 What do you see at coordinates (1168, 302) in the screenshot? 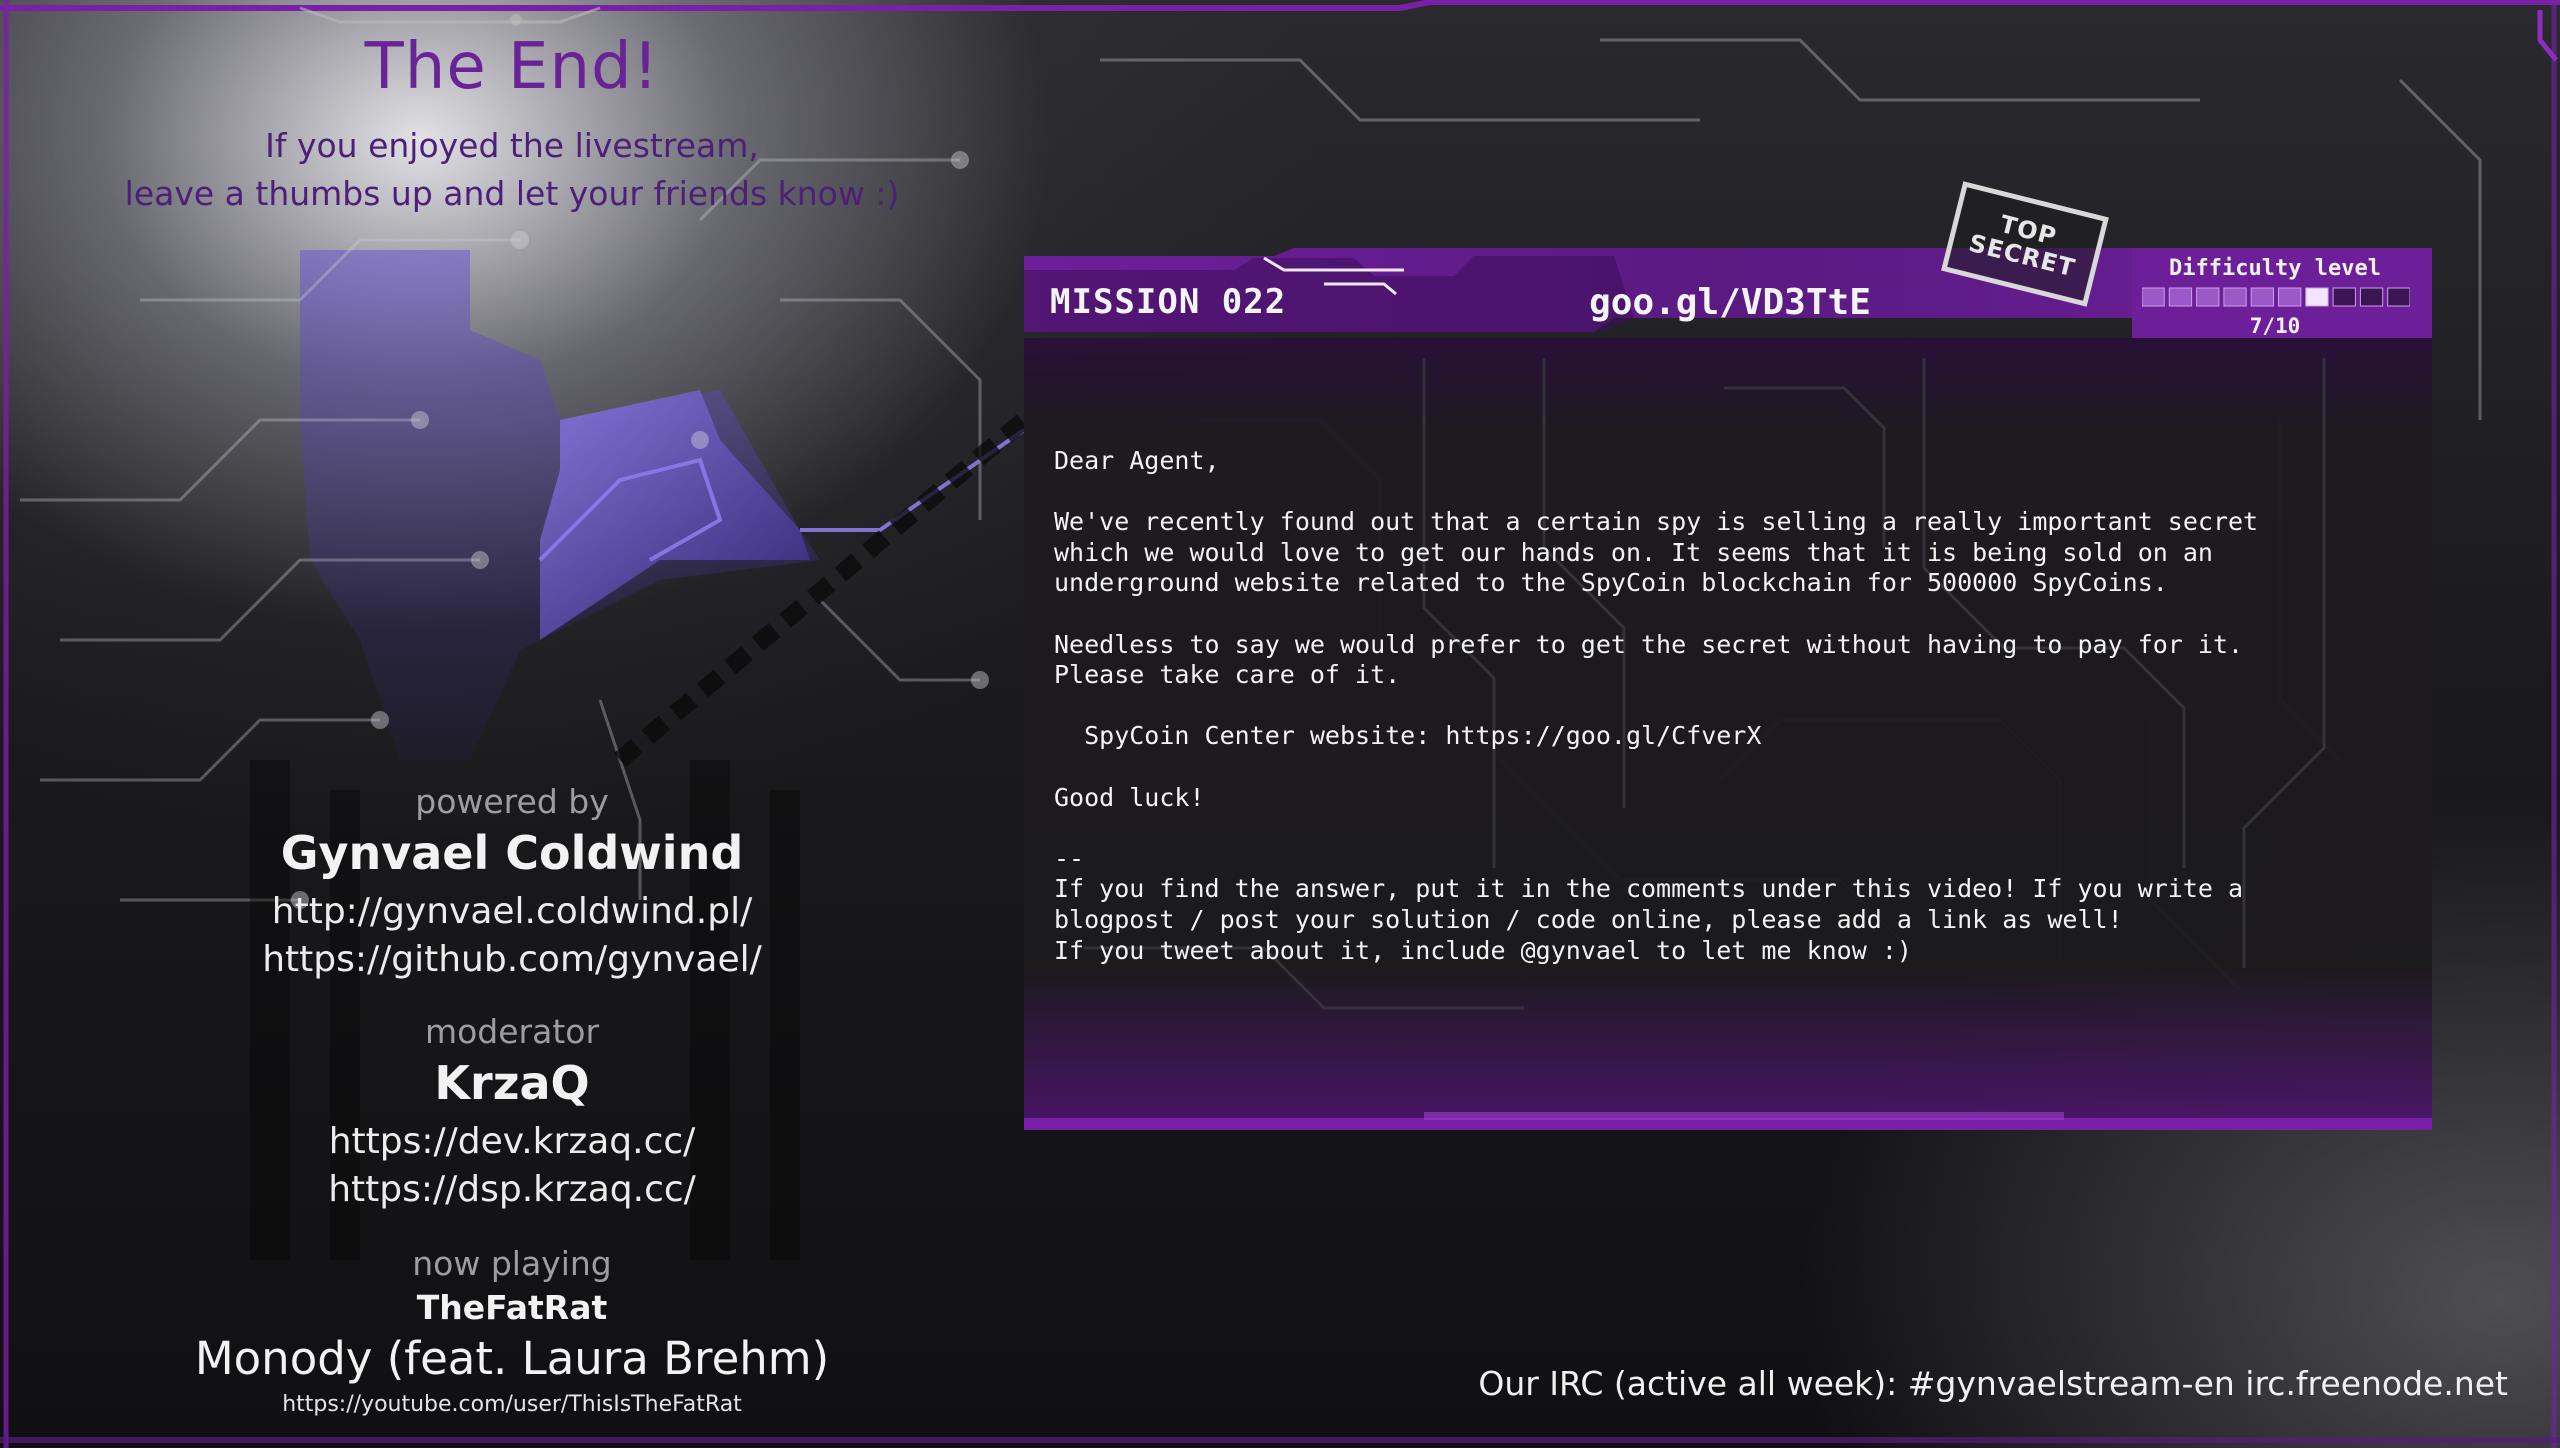
I see `mission-number: MISSION 022` at bounding box center [1168, 302].